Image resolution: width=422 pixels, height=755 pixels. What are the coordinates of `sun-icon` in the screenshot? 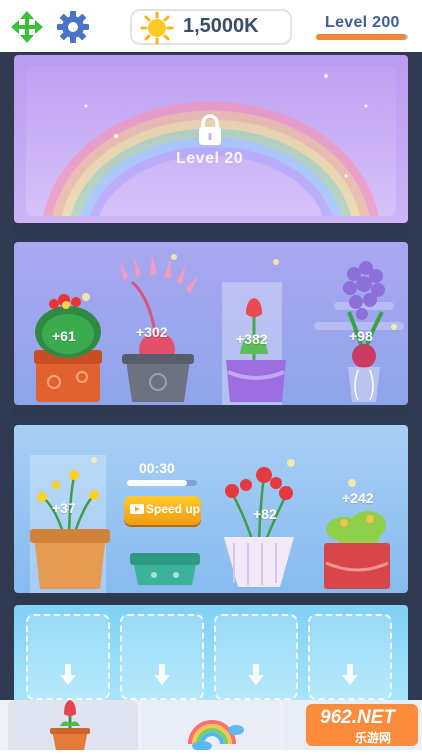 It's located at (157, 28).